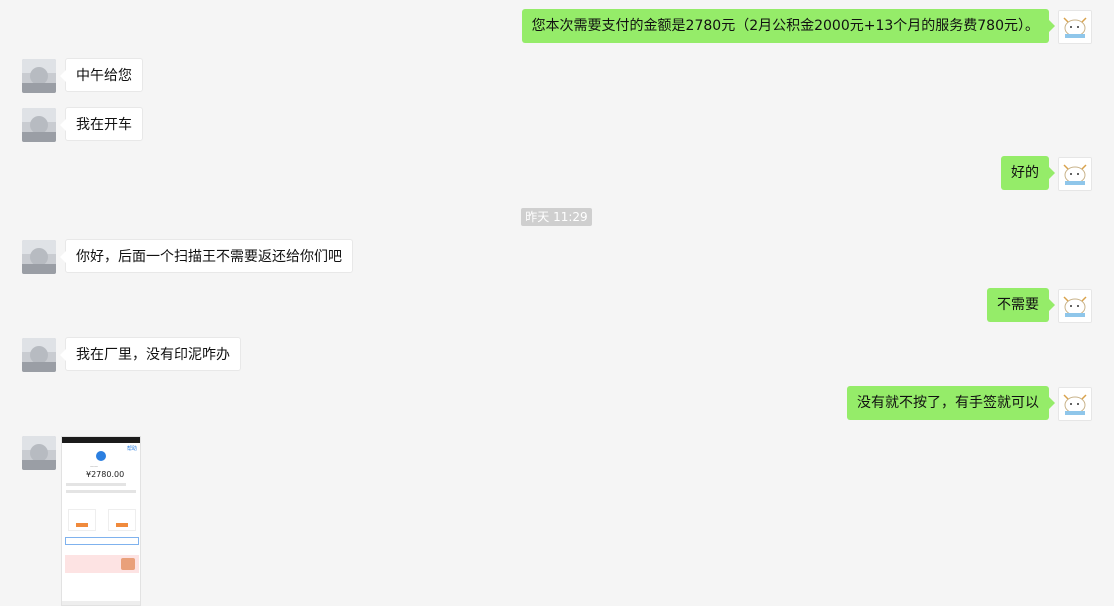 Image resolution: width=1114 pixels, height=606 pixels. What do you see at coordinates (102, 564) in the screenshot?
I see `promo-banner` at bounding box center [102, 564].